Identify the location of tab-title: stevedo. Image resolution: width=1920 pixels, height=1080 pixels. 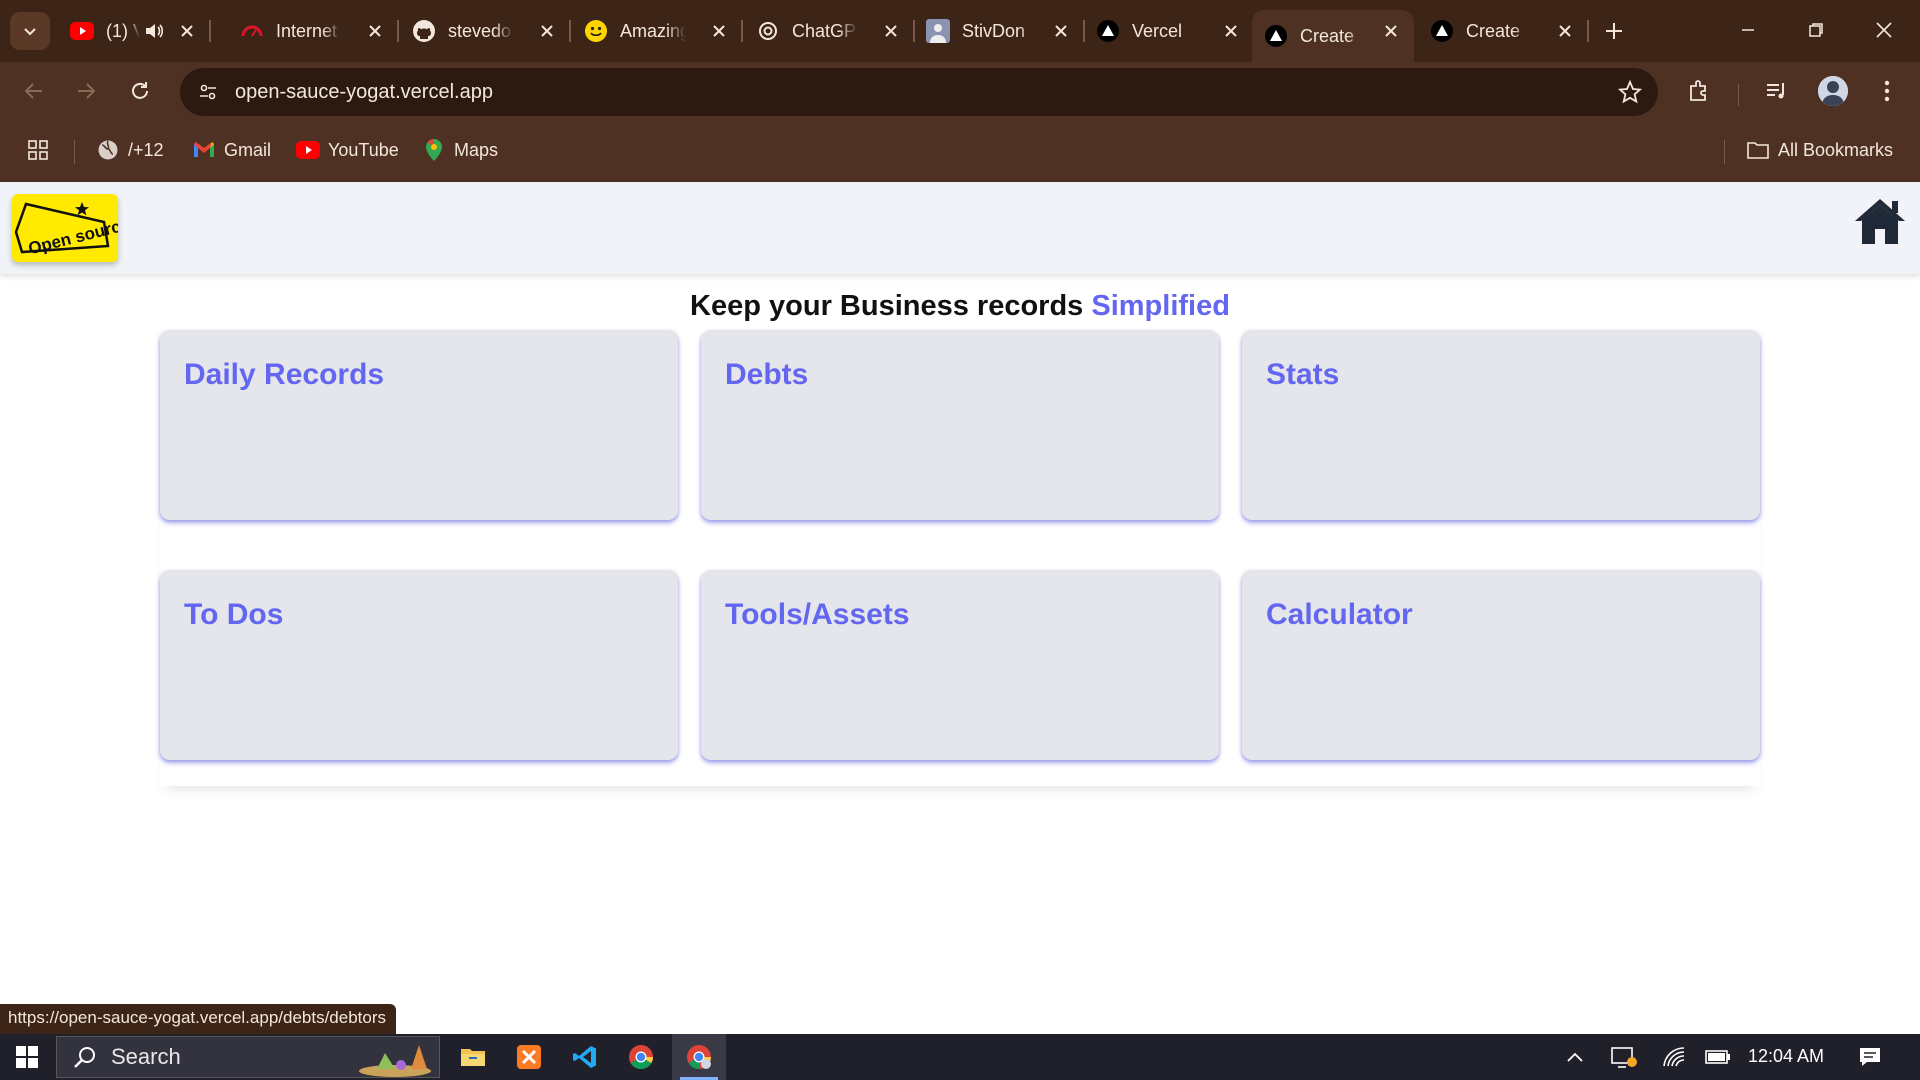
(480, 30).